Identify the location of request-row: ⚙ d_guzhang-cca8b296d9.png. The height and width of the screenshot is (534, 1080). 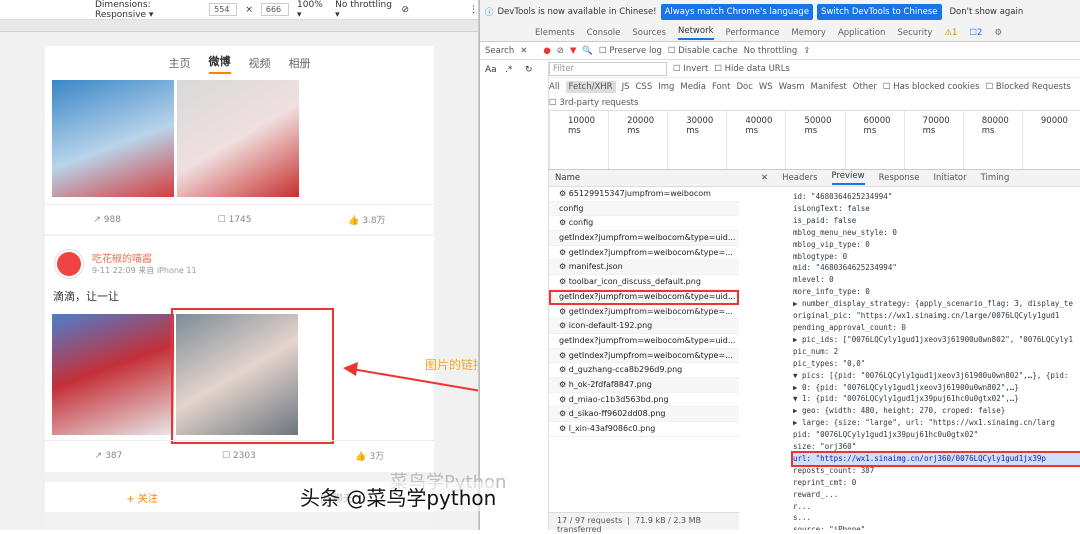
(644, 370).